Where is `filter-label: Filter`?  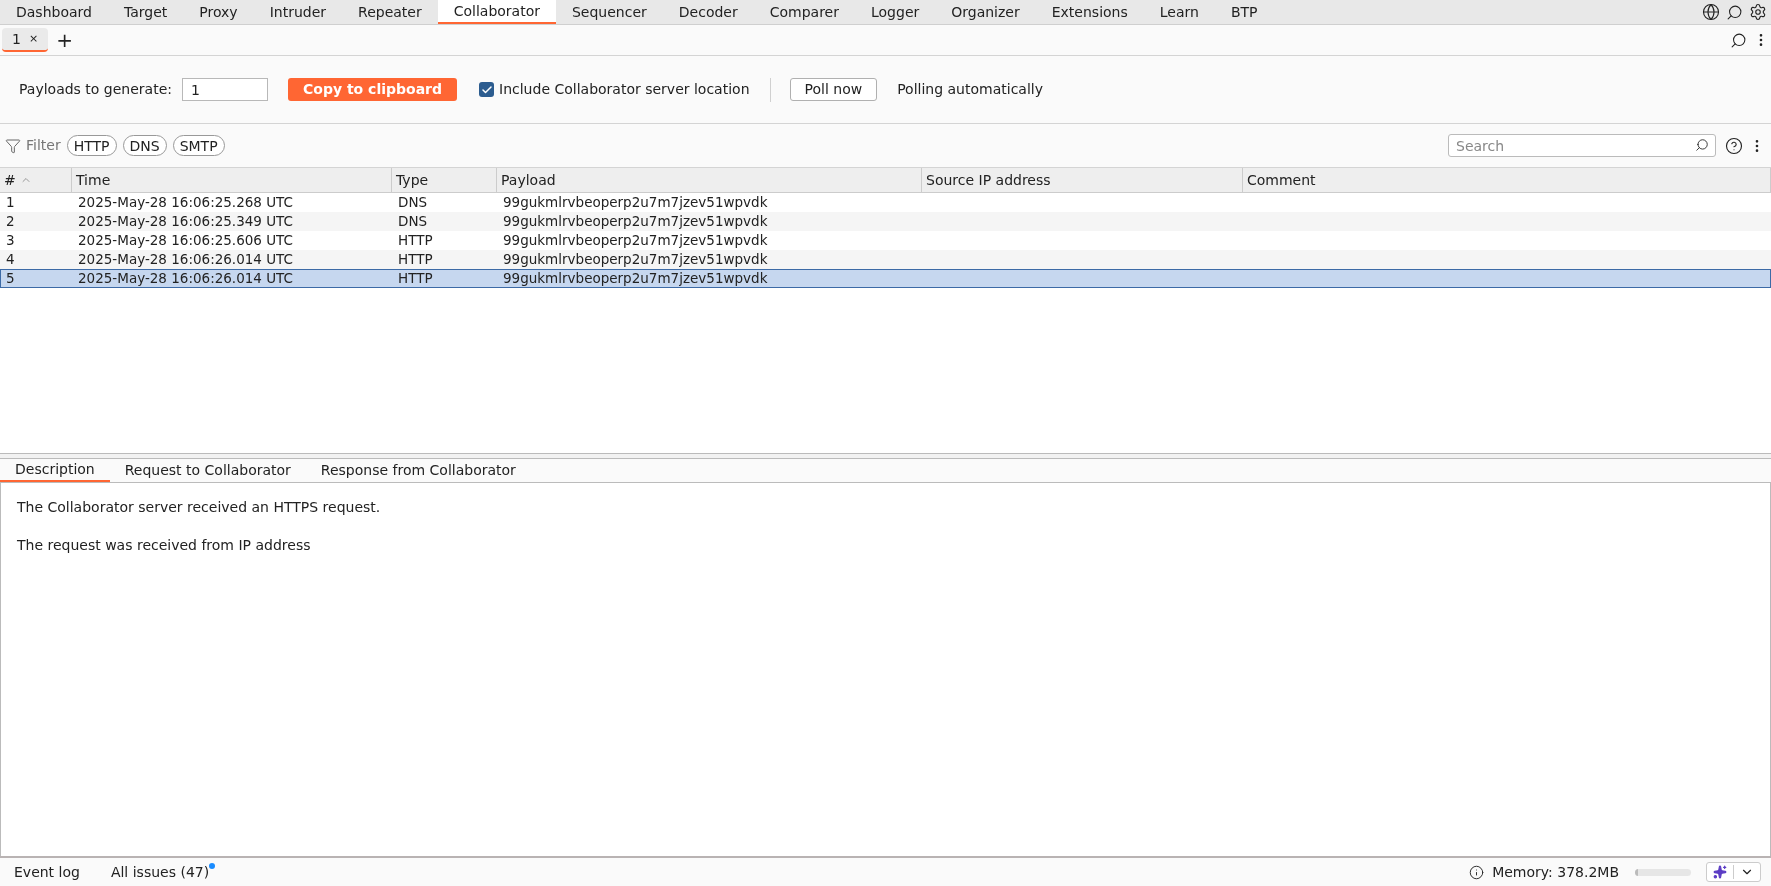 filter-label: Filter is located at coordinates (43, 145).